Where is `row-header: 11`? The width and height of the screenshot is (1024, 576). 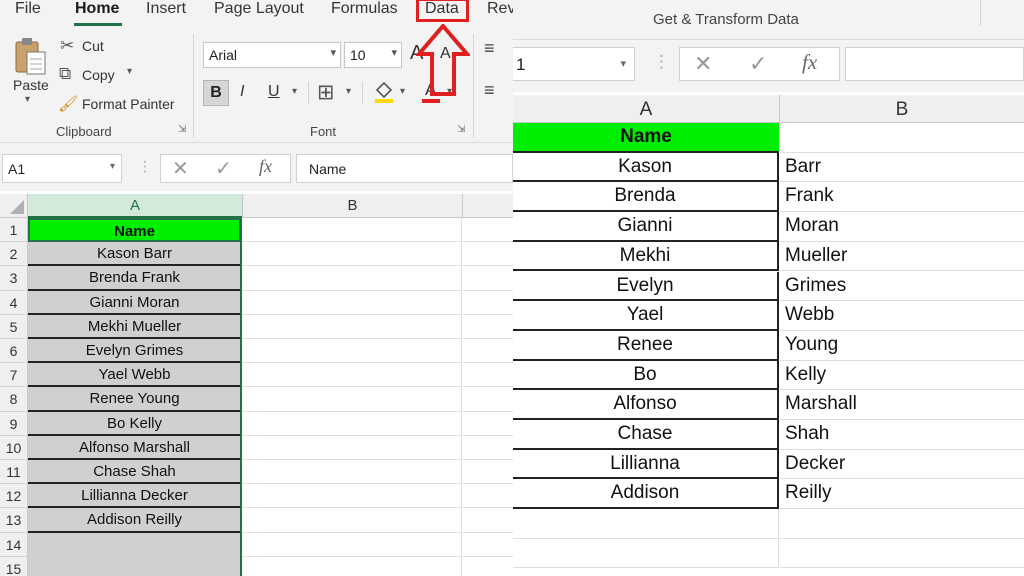
row-header: 11 is located at coordinates (14, 472).